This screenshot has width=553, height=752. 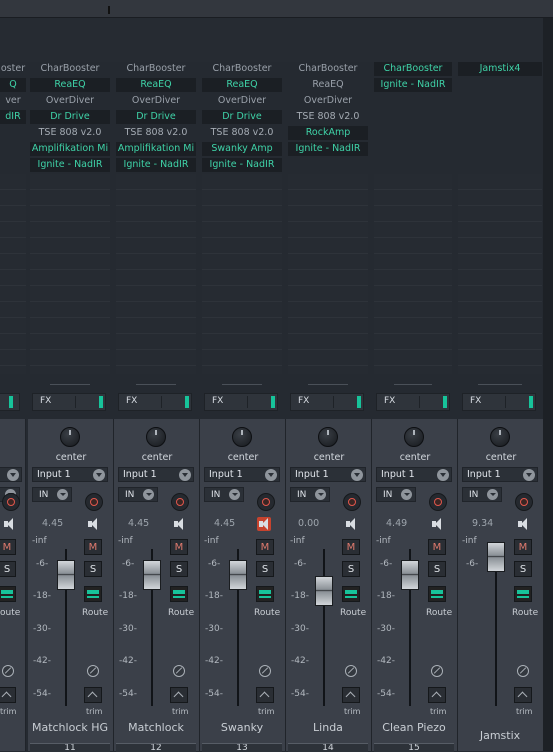 I want to click on fx-slot: dIR, so click(x=13, y=117).